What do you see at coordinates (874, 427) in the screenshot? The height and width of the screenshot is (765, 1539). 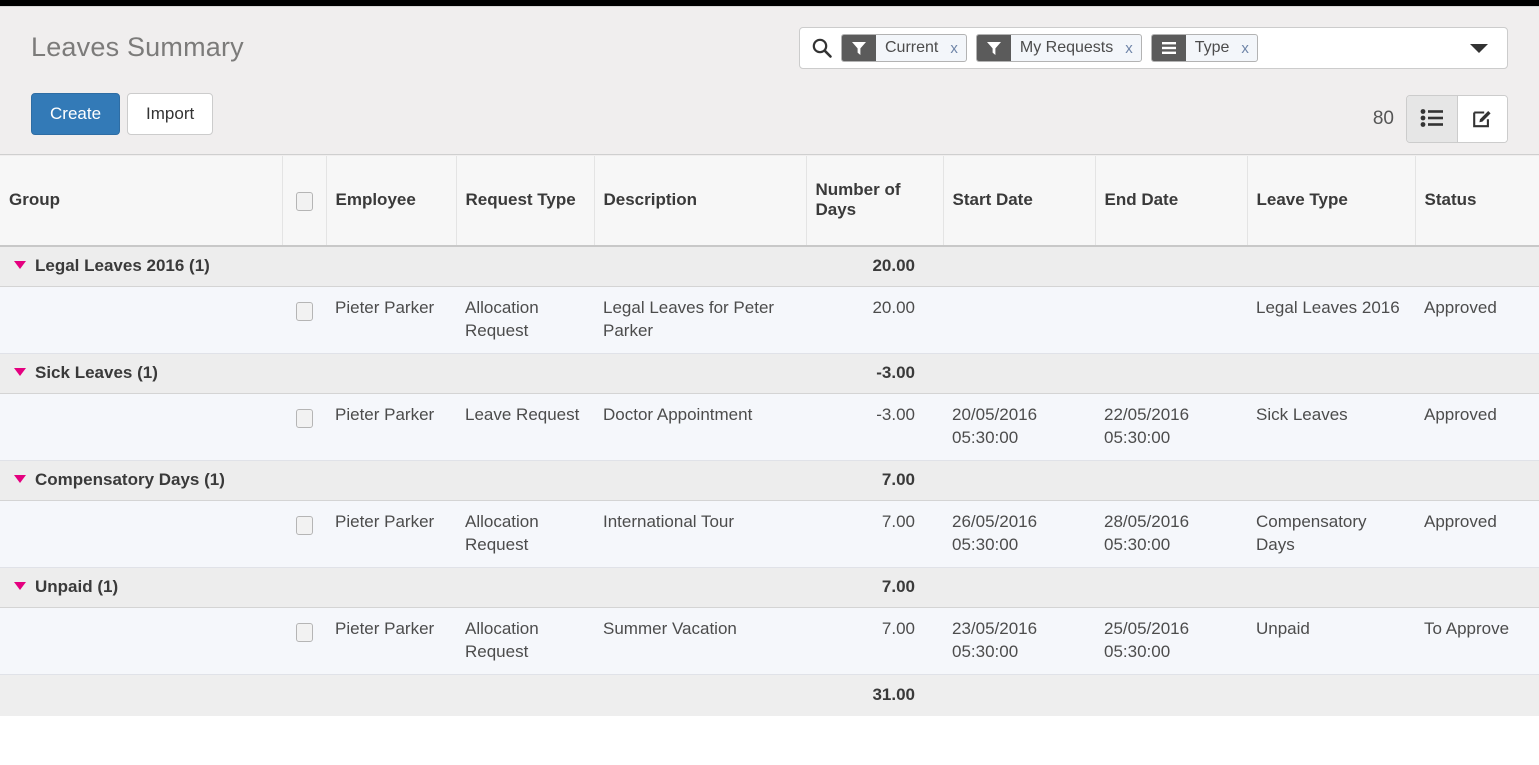 I see `cell-number-of-days: -3.00` at bounding box center [874, 427].